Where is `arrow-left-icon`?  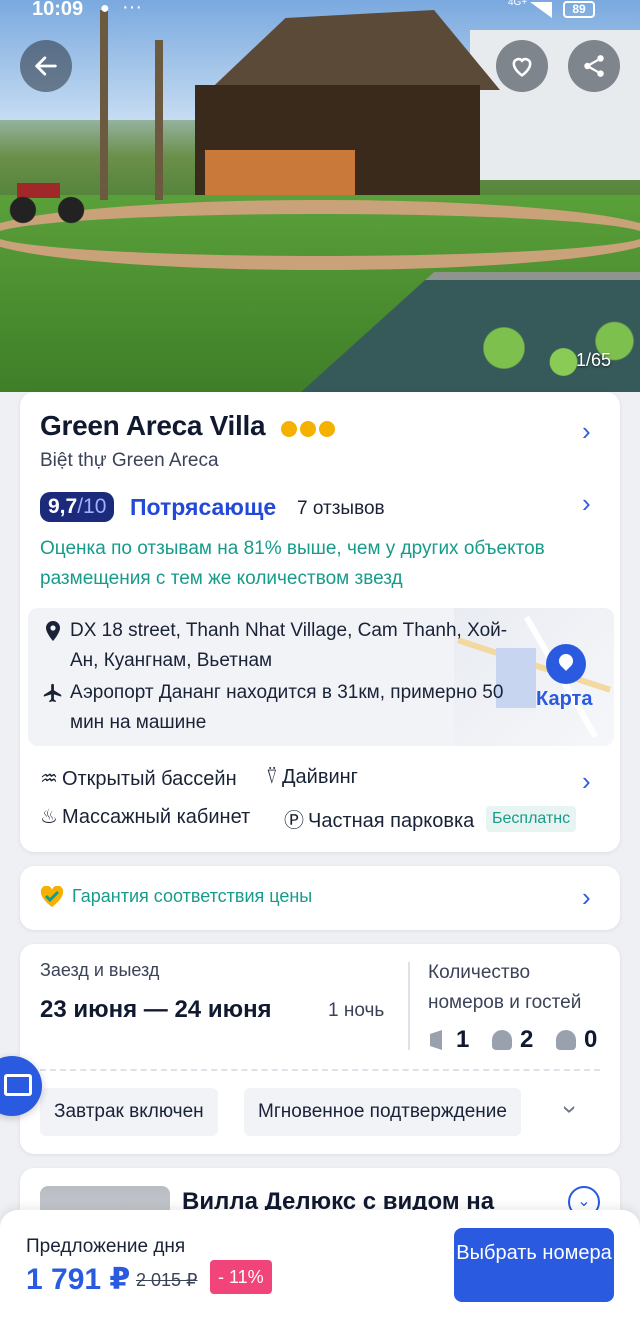
arrow-left-icon is located at coordinates (46, 66).